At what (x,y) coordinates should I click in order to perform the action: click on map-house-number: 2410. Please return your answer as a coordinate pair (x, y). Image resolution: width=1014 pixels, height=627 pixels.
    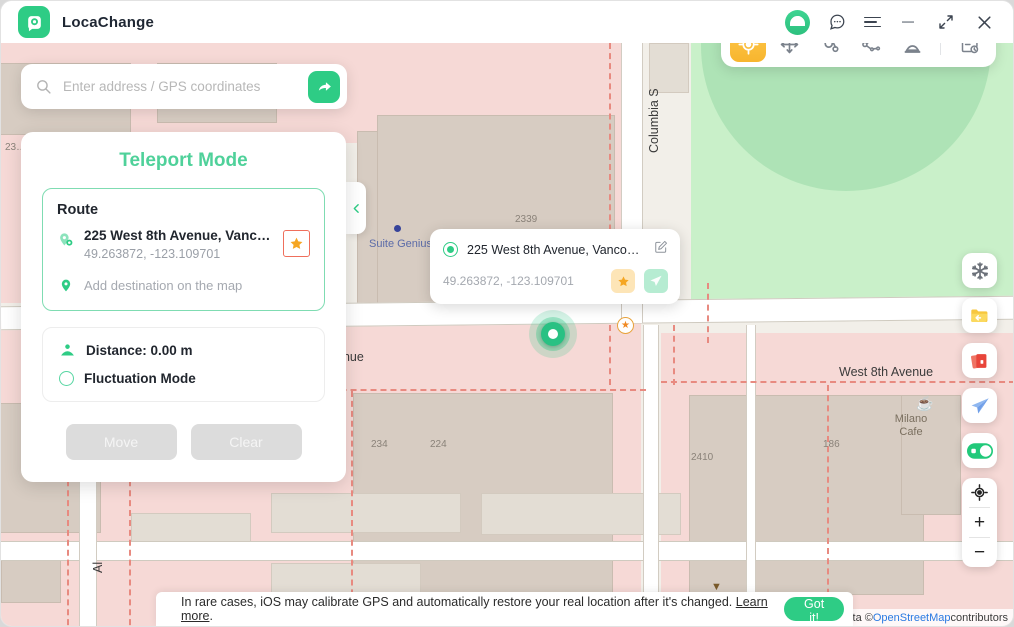
    Looking at the image, I should click on (702, 457).